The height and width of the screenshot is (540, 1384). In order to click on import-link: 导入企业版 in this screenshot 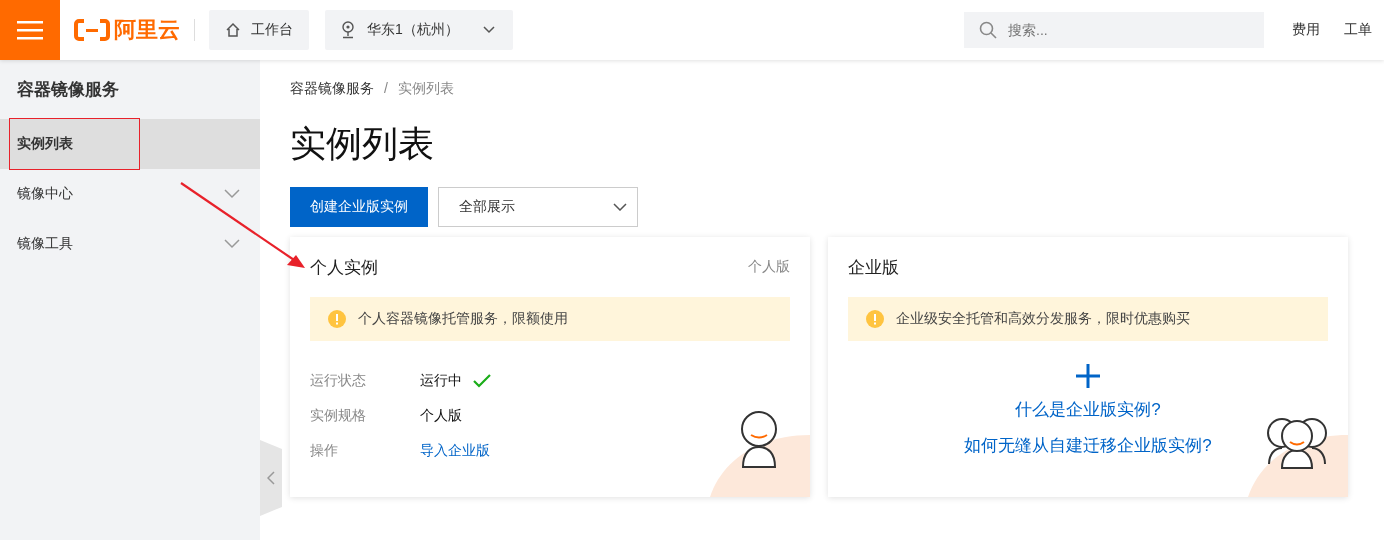, I will do `click(455, 450)`.